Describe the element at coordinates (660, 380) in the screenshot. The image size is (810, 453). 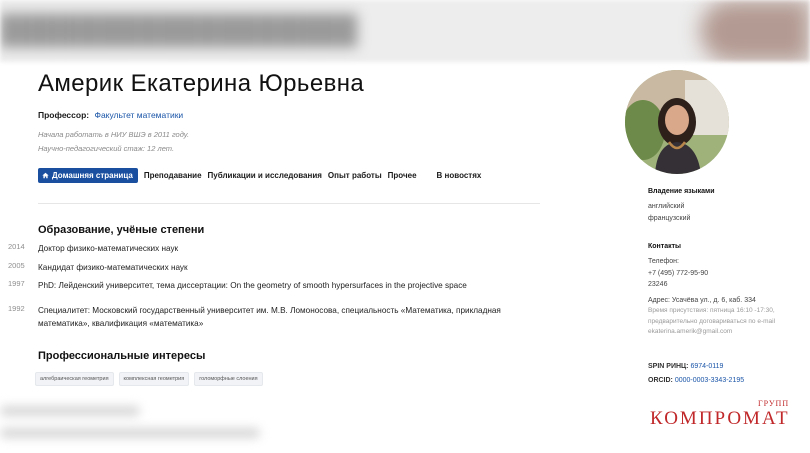
I see `orcid-label: ORCID:` at that location.